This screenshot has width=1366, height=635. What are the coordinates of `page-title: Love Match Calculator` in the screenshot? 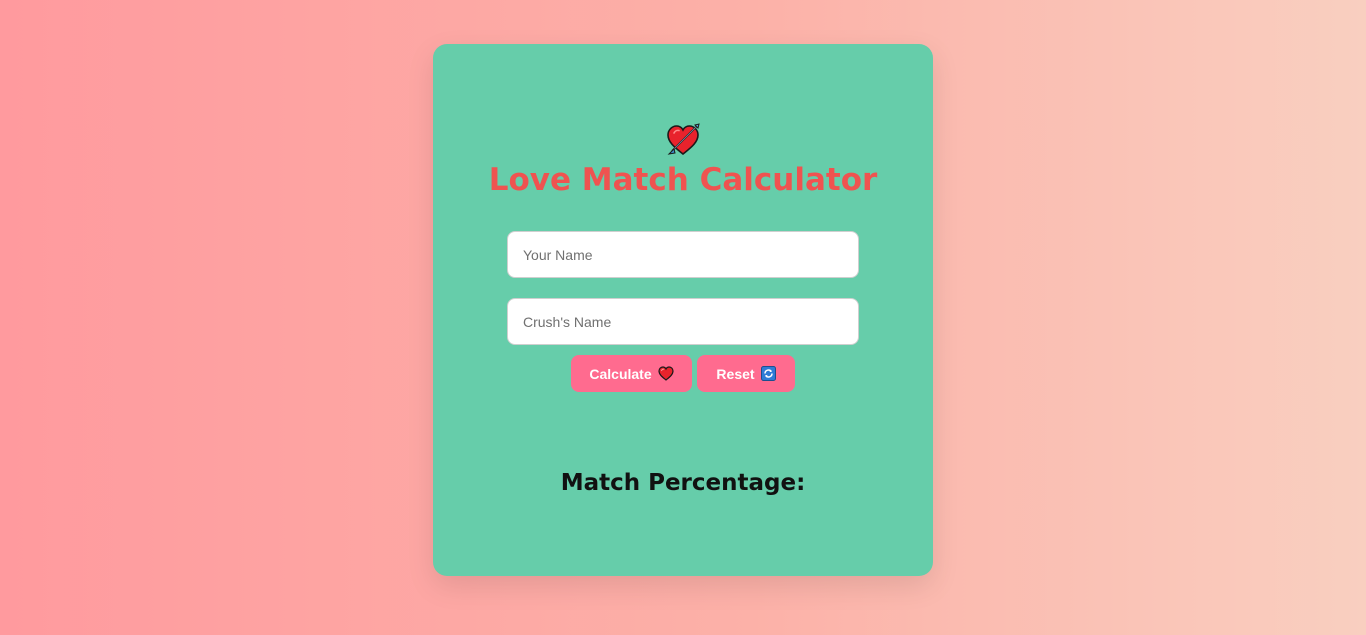 It's located at (683, 180).